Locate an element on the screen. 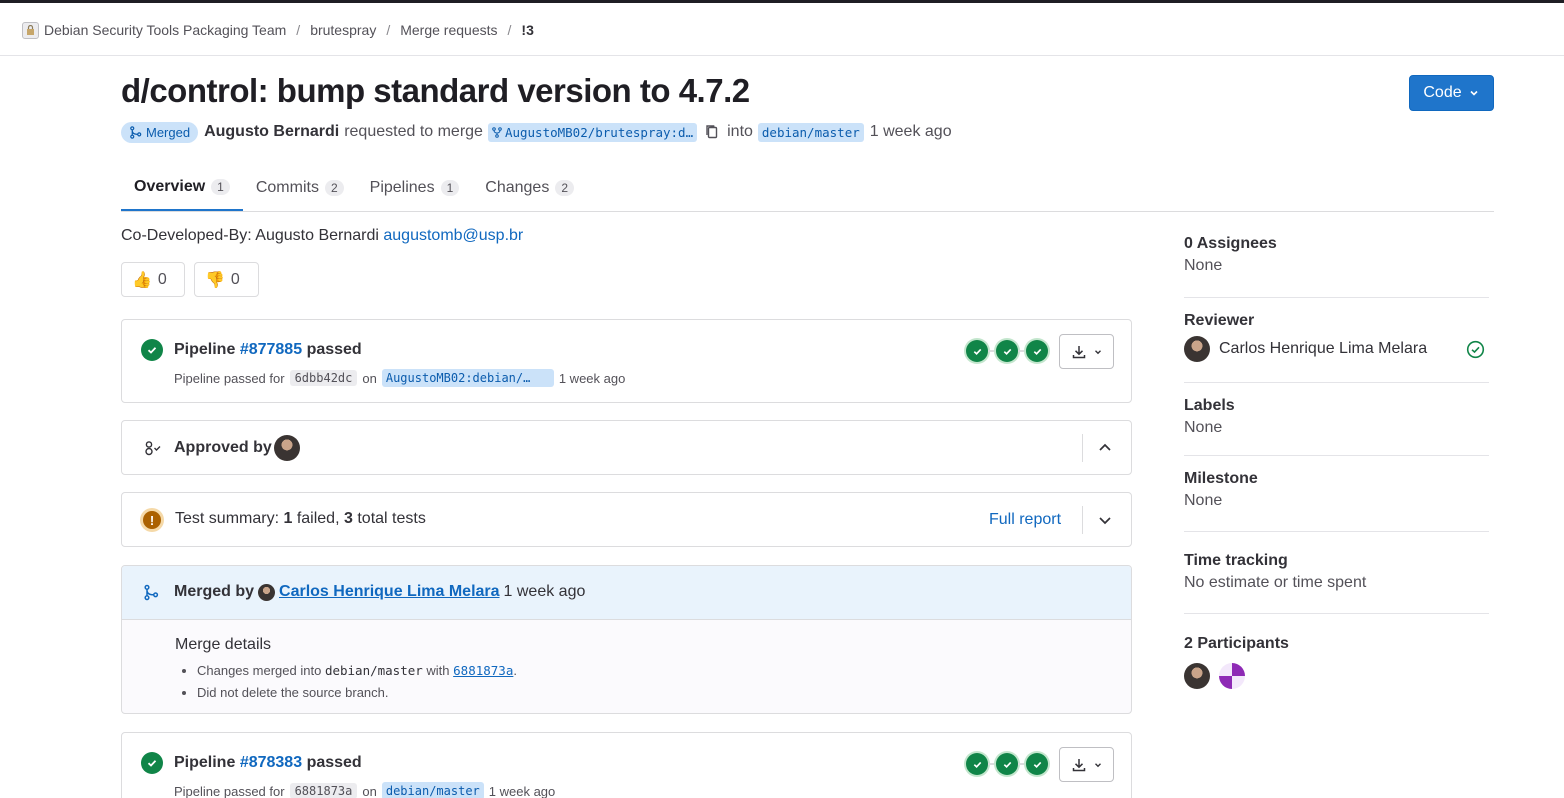 The width and height of the screenshot is (1564, 798). thumbs-up-count: 0 is located at coordinates (162, 279).